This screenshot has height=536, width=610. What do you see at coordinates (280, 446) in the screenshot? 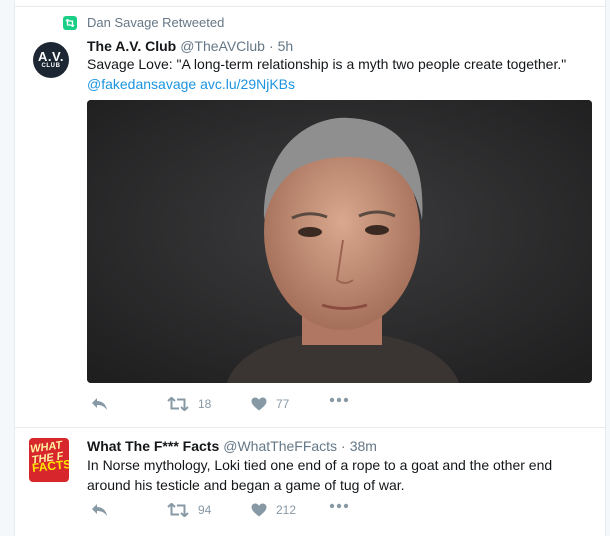
I see `author-handle: @WhatTheFFacts` at bounding box center [280, 446].